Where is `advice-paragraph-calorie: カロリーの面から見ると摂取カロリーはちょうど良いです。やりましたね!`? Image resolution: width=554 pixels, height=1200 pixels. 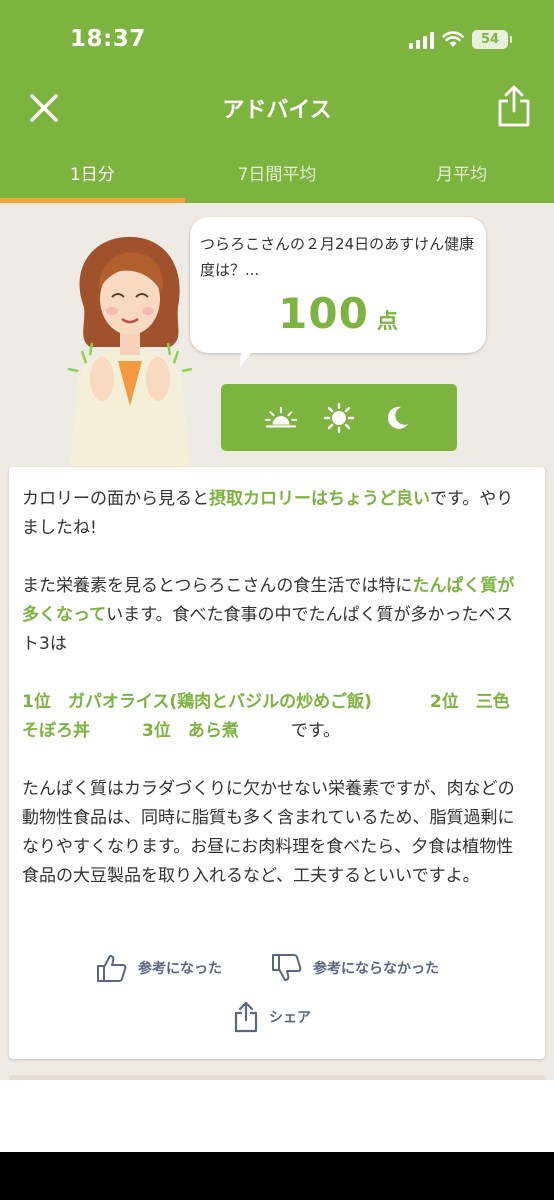
advice-paragraph-calorie: カロリーの面から見ると摂取カロリーはちょうど良いです。やりましたね! is located at coordinates (272, 514).